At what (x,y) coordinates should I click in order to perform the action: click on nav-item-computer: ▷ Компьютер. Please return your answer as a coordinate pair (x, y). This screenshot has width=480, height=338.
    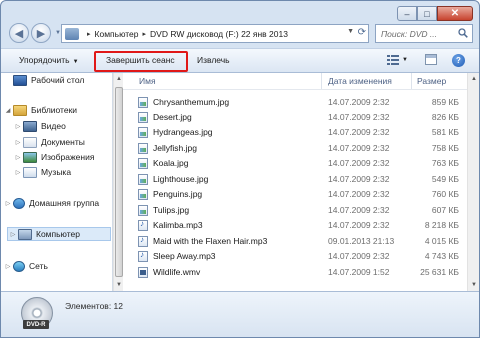
    Looking at the image, I should click on (59, 234).